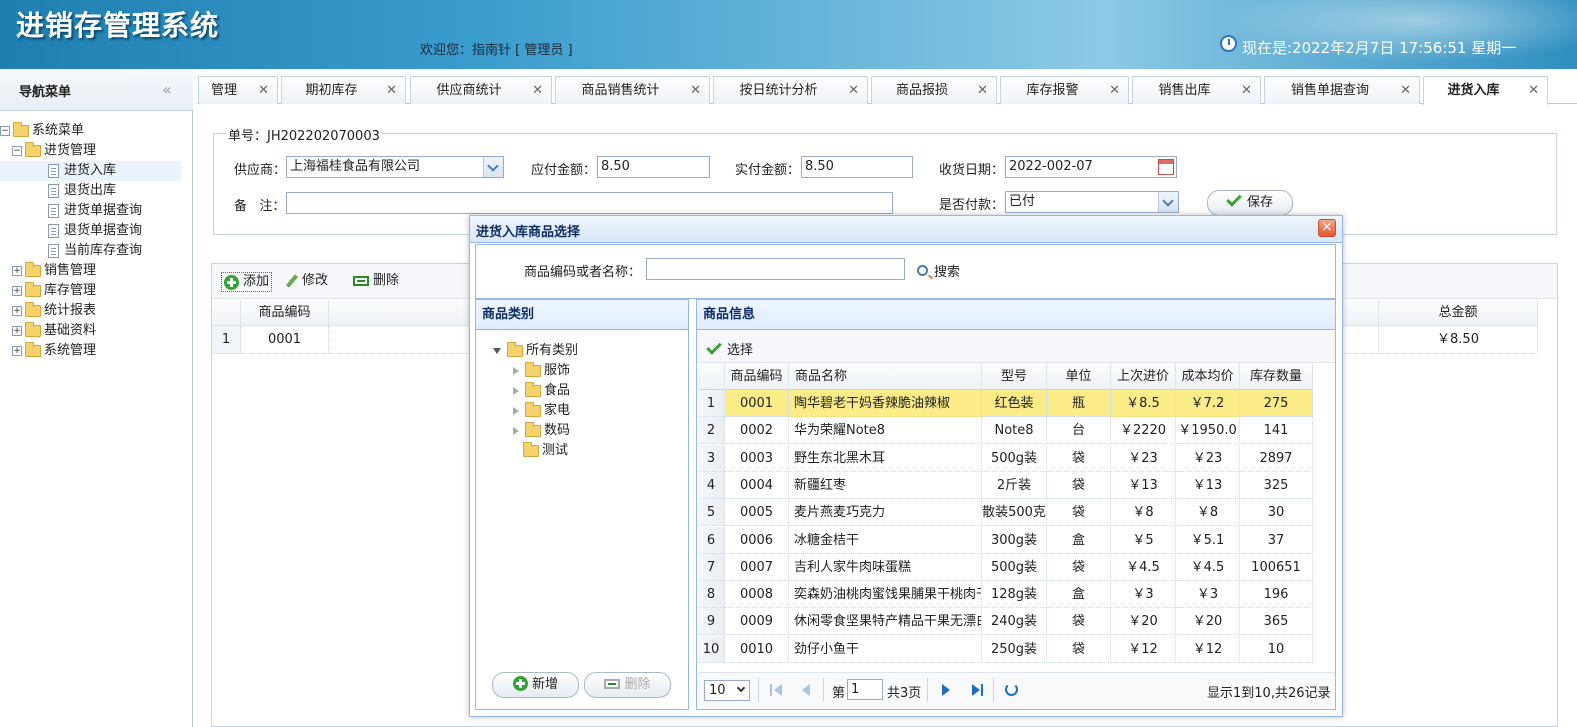  I want to click on nav-group-reports: + 统计报表, so click(95, 311).